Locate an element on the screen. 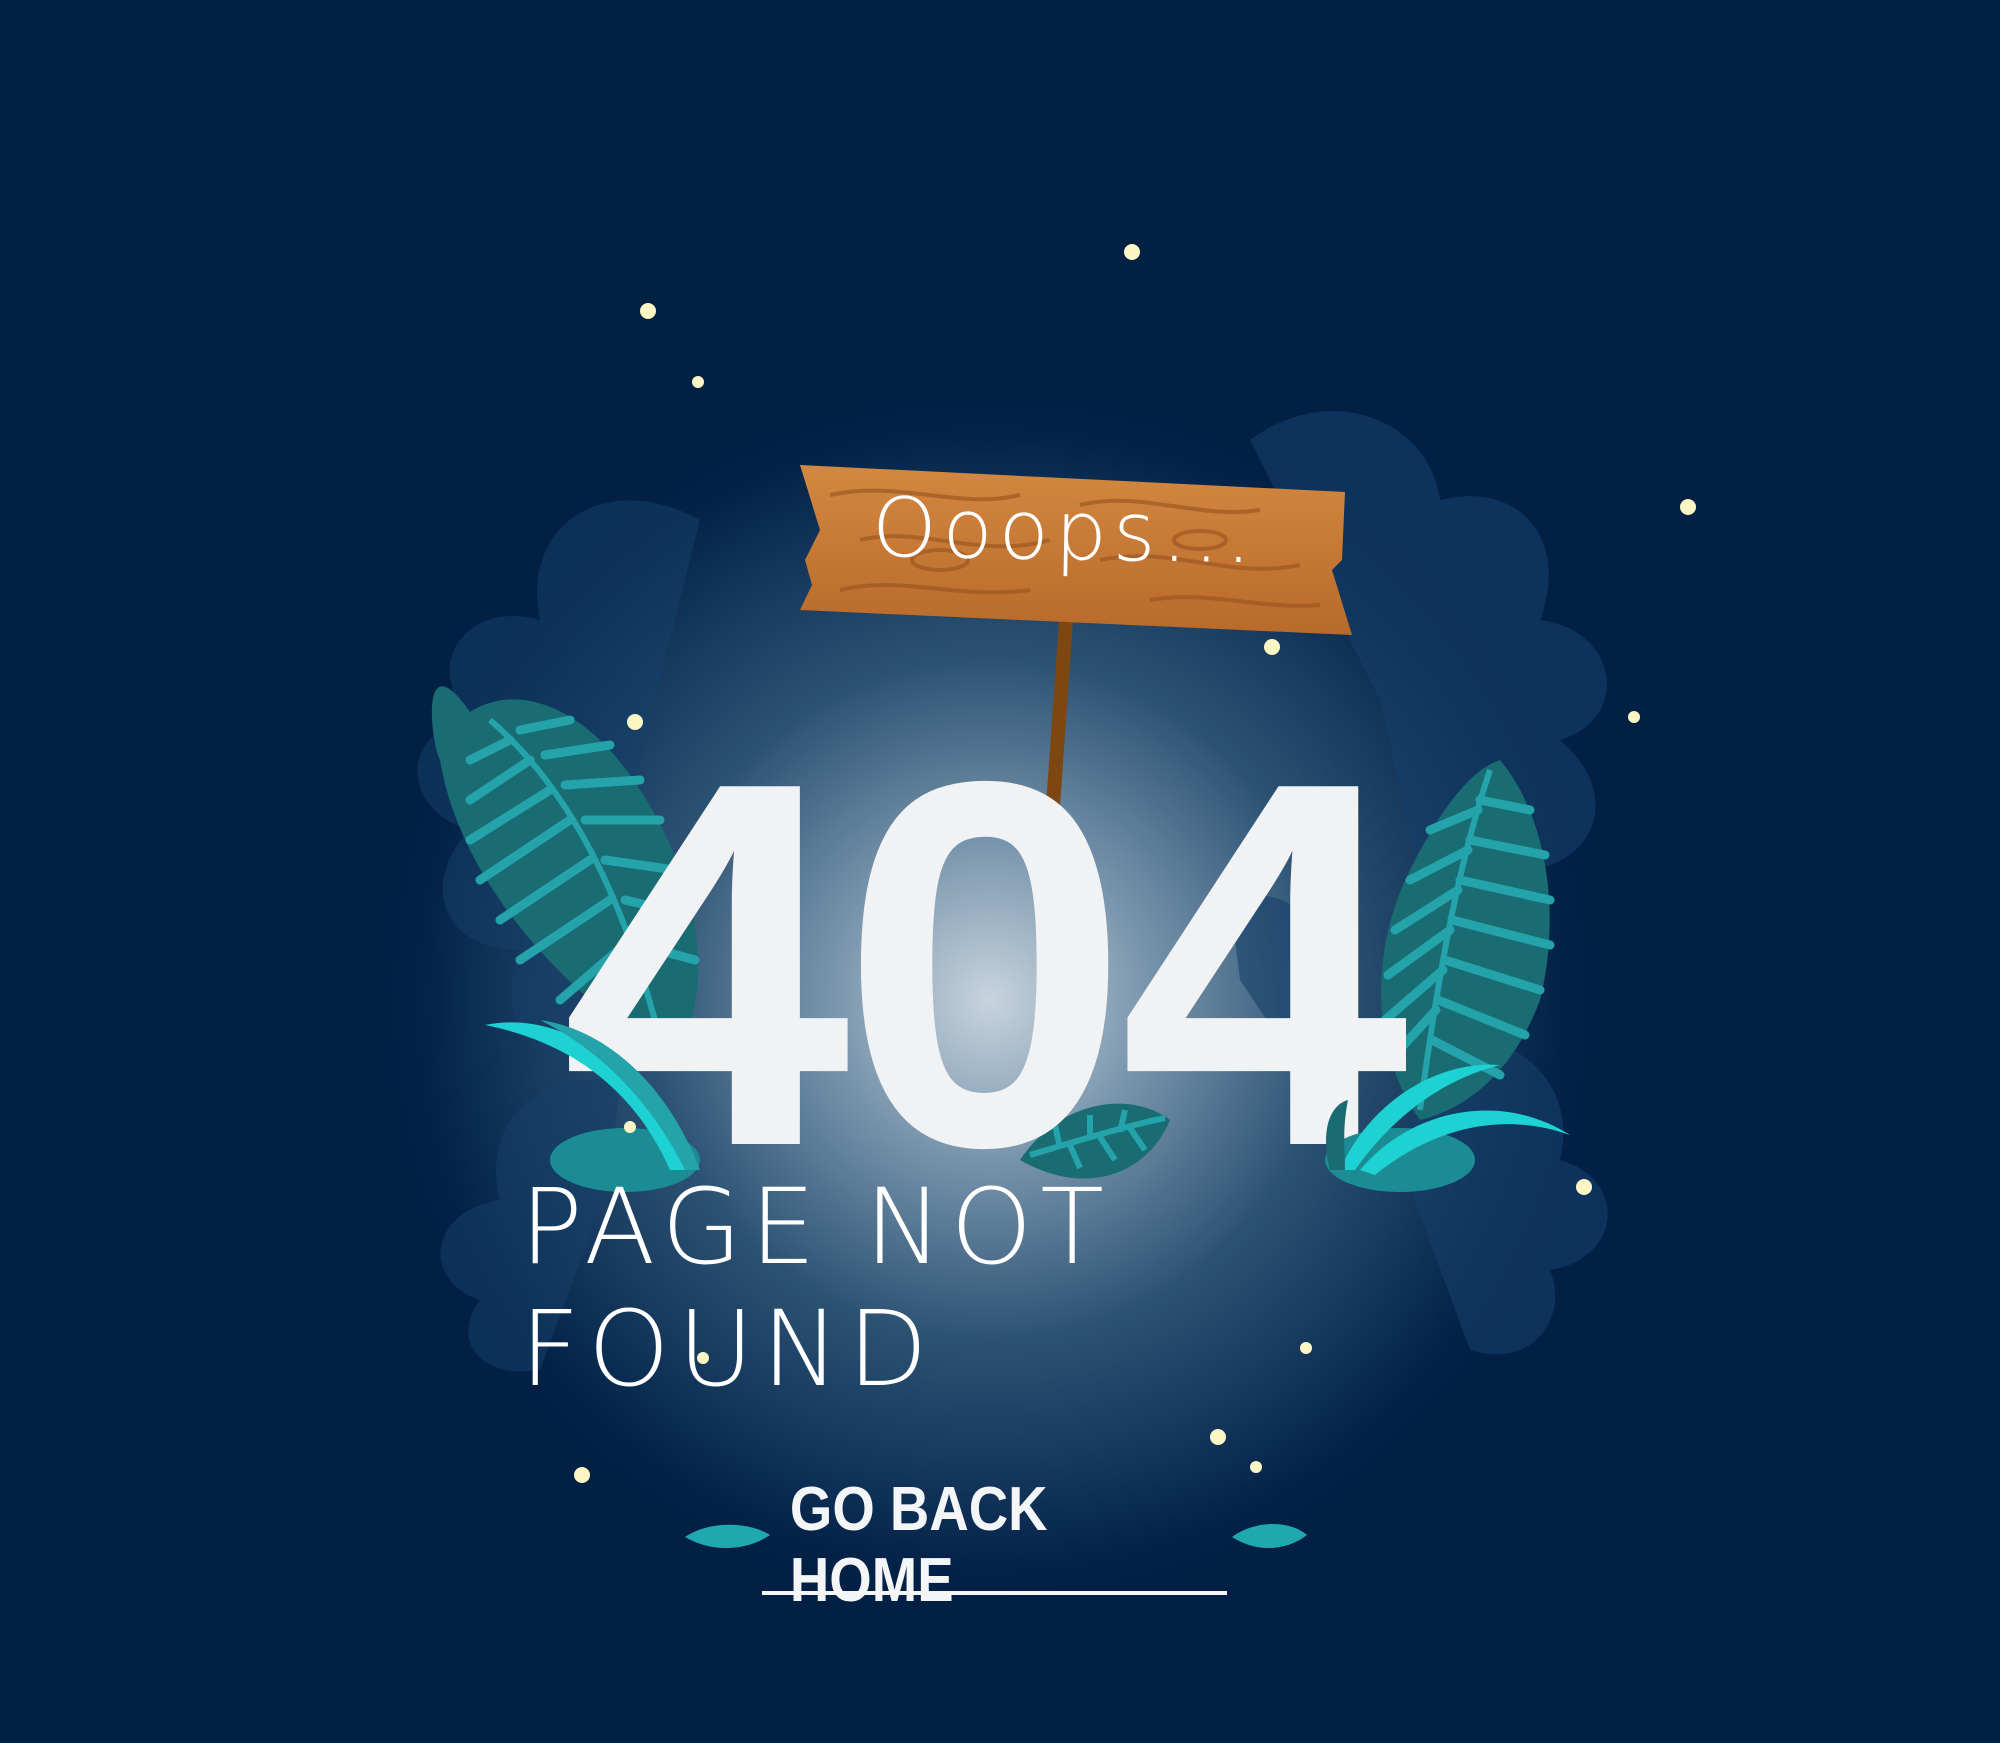 Image resolution: width=2000 pixels, height=1743 pixels. error-code: 404 is located at coordinates (985, 964).